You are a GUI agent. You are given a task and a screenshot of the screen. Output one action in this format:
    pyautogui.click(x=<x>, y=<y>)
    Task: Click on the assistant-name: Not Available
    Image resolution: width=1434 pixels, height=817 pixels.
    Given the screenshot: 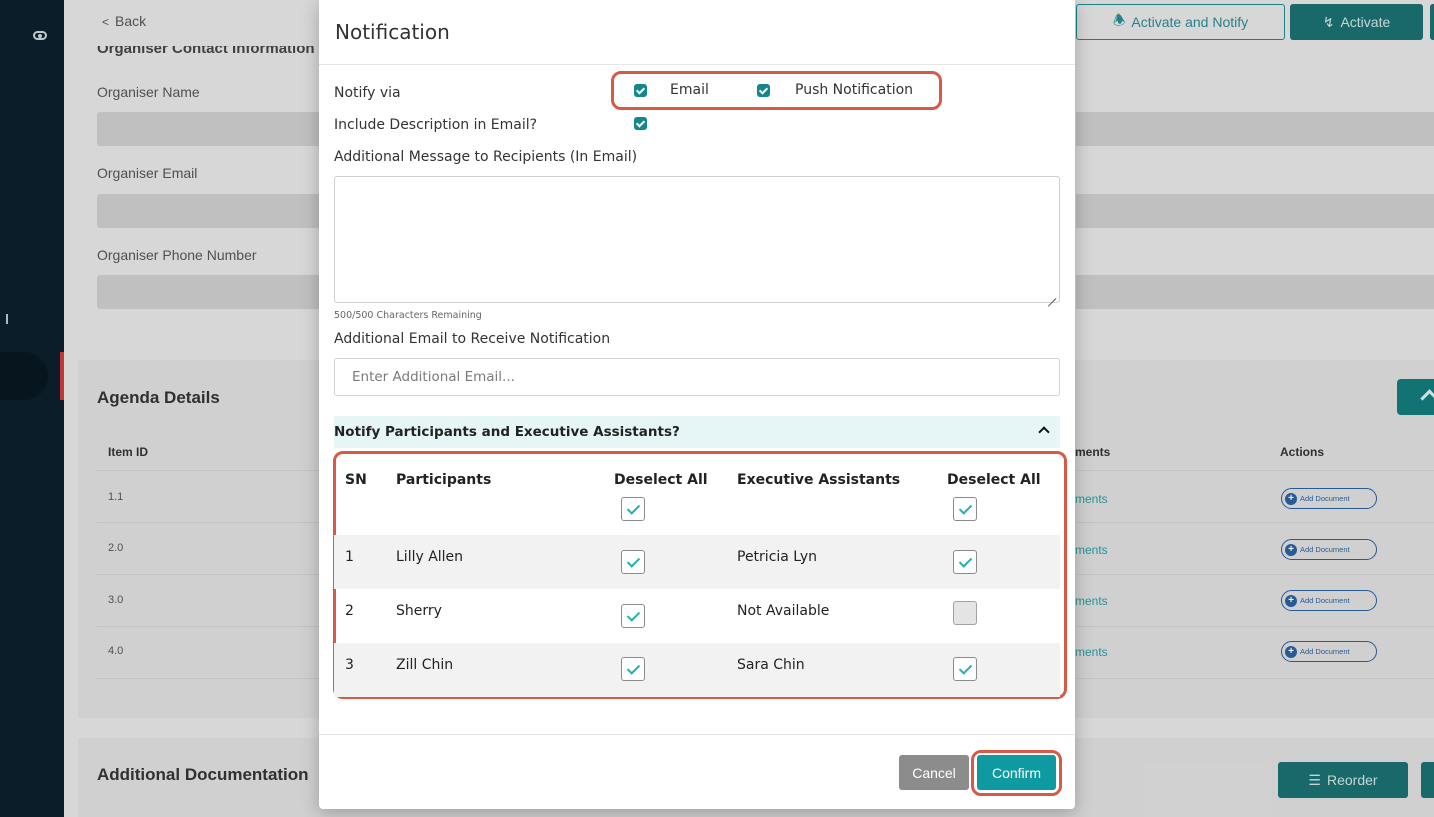 What is the action you would take?
    pyautogui.click(x=783, y=611)
    